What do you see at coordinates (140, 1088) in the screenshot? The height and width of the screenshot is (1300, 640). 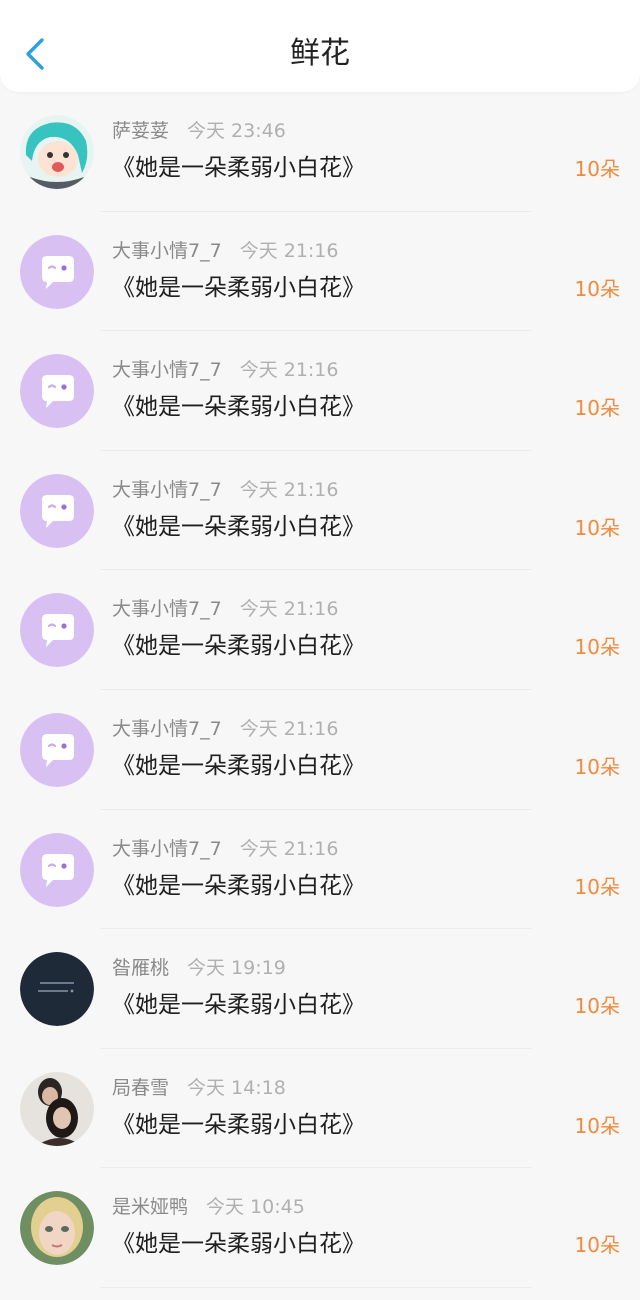 I see `user-name: 局春雪` at bounding box center [140, 1088].